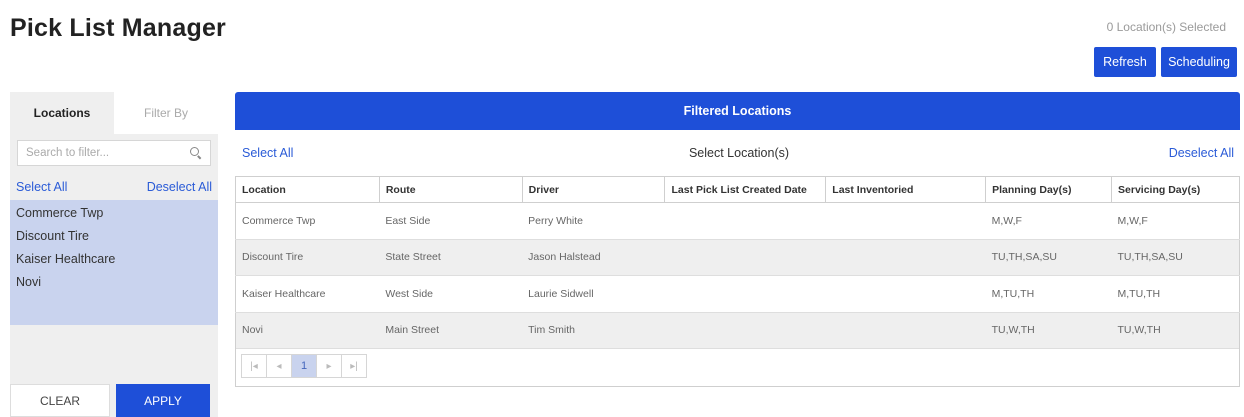 The height and width of the screenshot is (417, 1244). Describe the element at coordinates (906, 189) in the screenshot. I see `column-header-last-inventoried: Last Inventoried` at that location.